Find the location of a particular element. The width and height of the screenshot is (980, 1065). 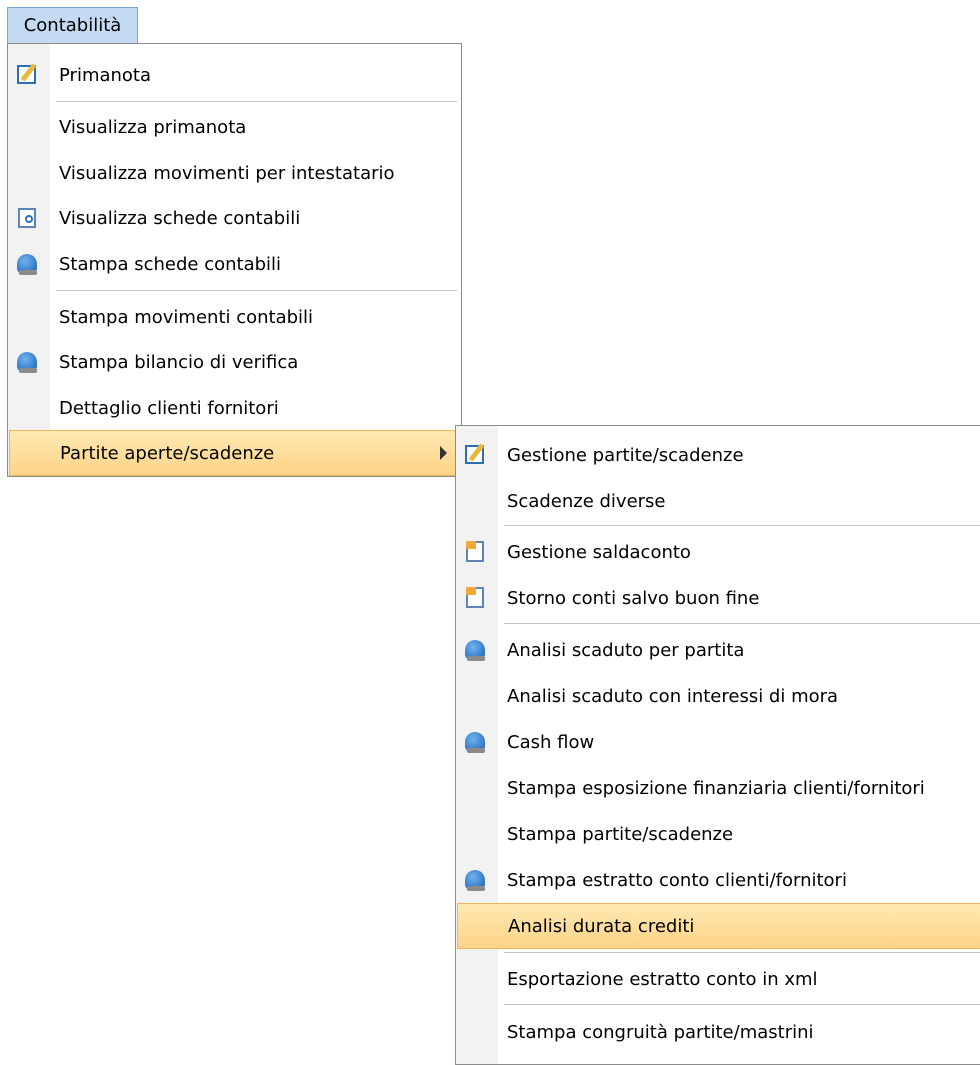

menu-item-visualizza-schede: Visualizza schede contabili is located at coordinates (234, 218).